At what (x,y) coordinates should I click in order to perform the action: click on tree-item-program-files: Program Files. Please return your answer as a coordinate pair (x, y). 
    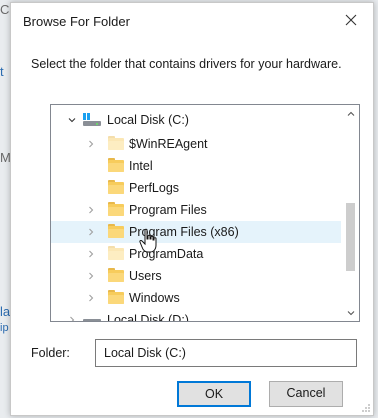
    Looking at the image, I should click on (196, 210).